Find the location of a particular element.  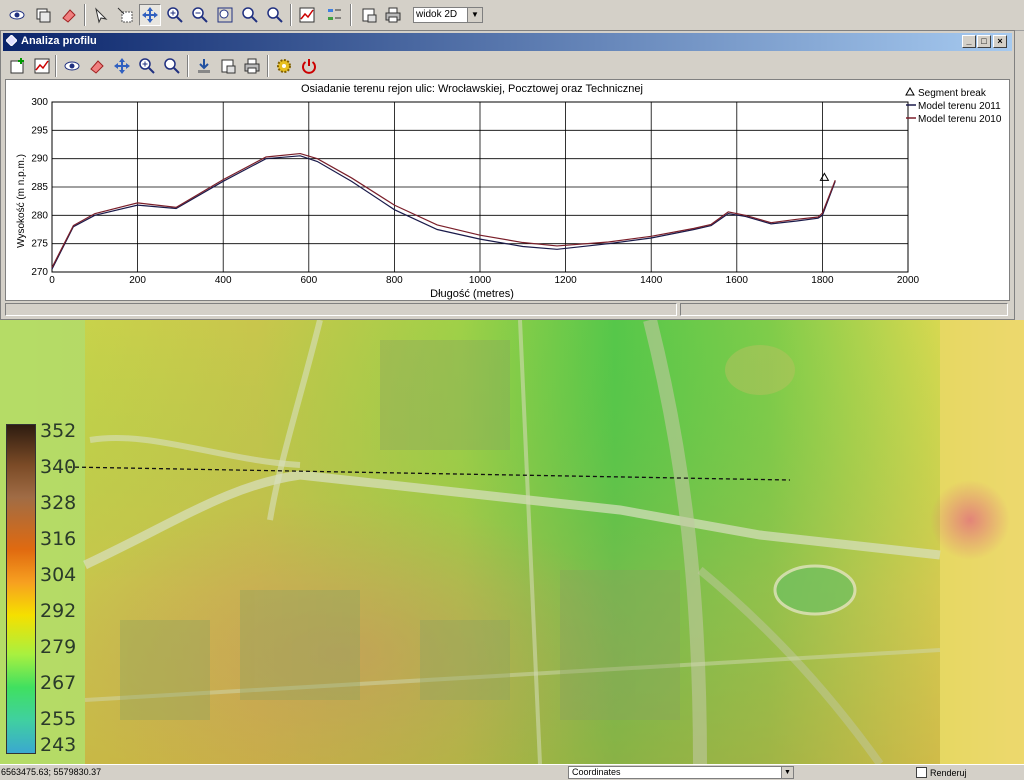

download-icon is located at coordinates (204, 66).